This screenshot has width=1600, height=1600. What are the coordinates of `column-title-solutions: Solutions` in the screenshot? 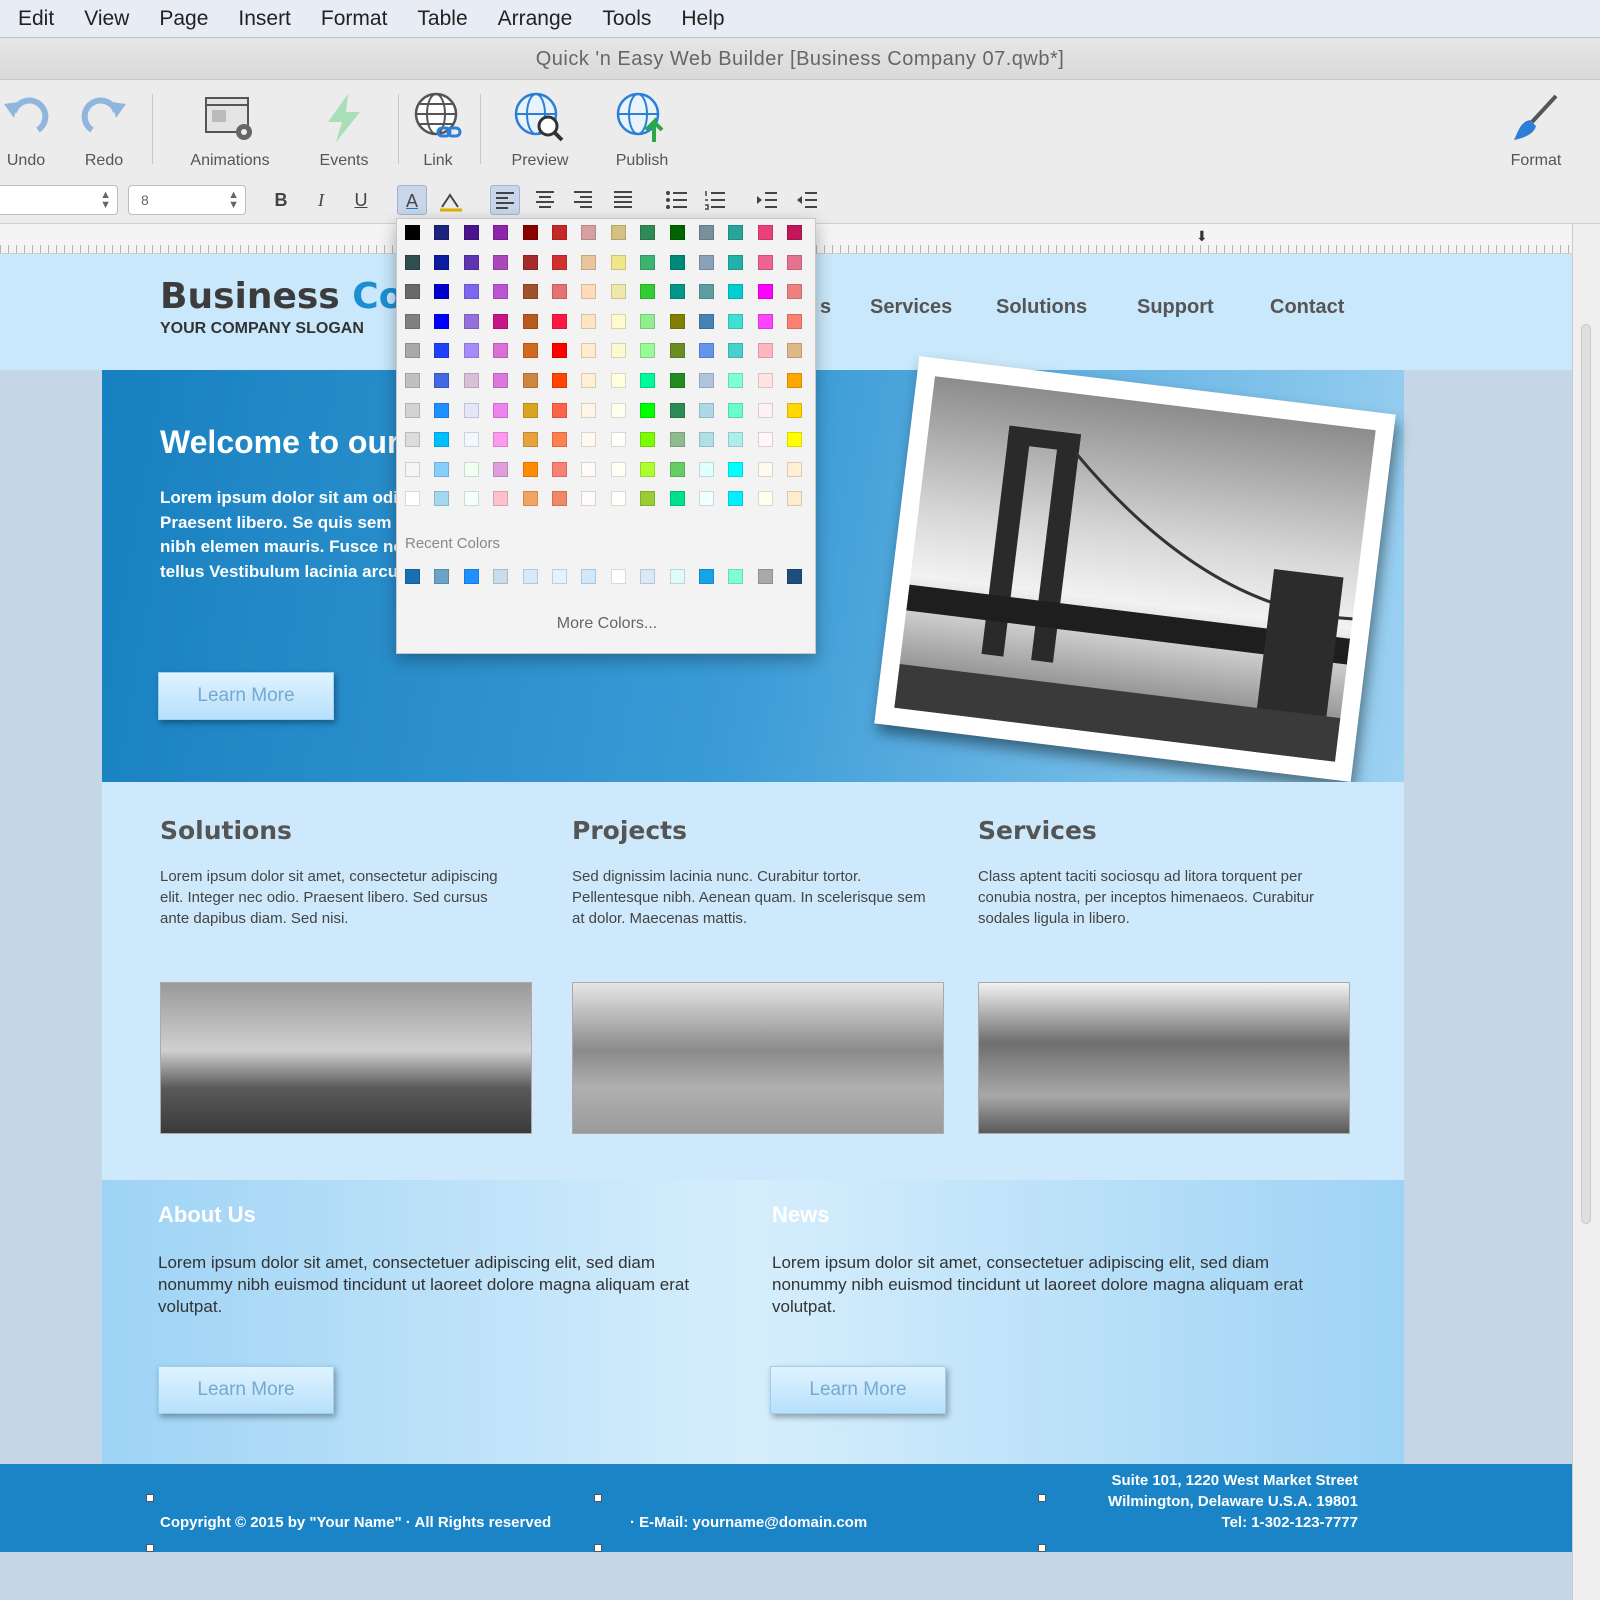 It's located at (226, 830).